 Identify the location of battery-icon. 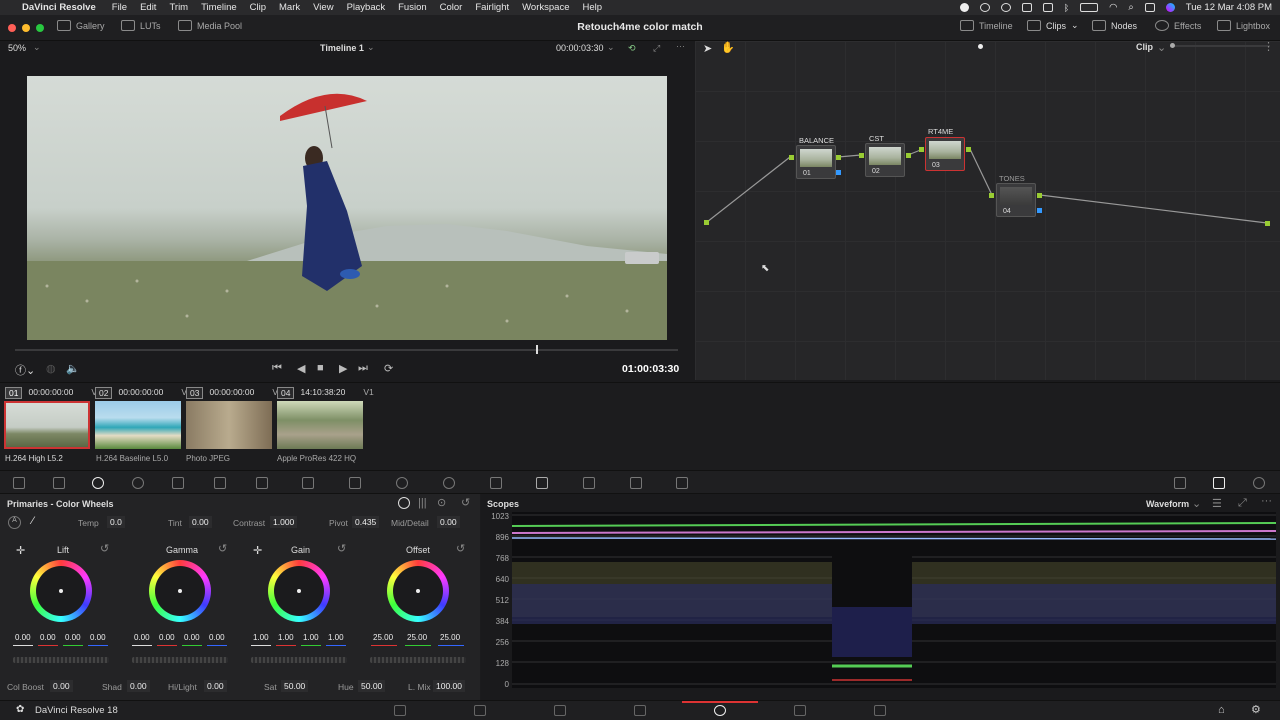
(1089, 7).